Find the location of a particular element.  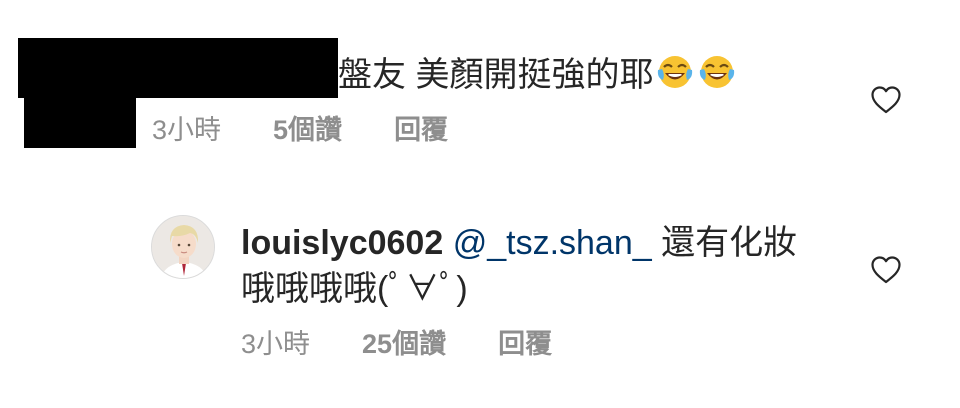

reply-username: louislyc0602 is located at coordinates (342, 243).